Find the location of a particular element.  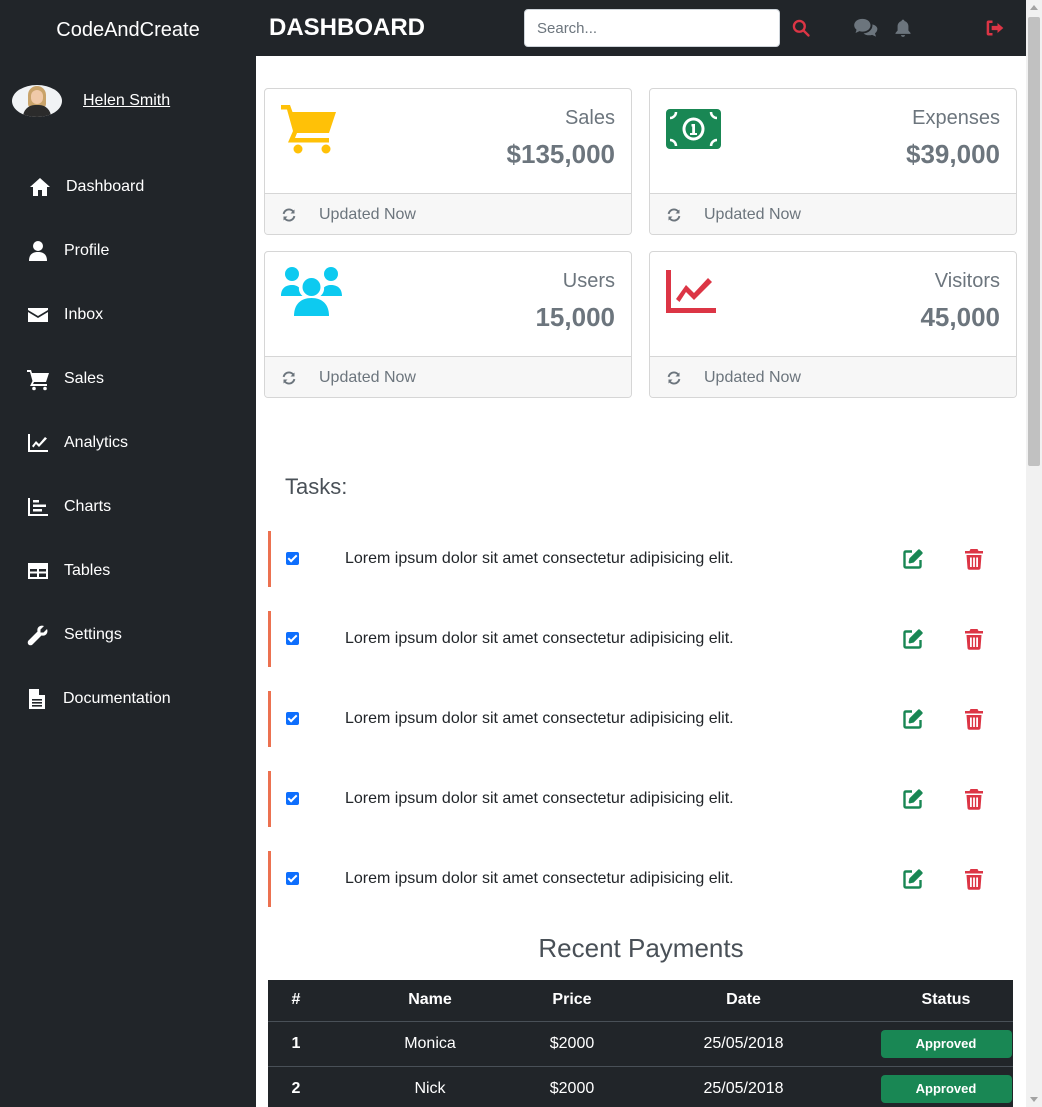

money-bill-icon is located at coordinates (693, 129).